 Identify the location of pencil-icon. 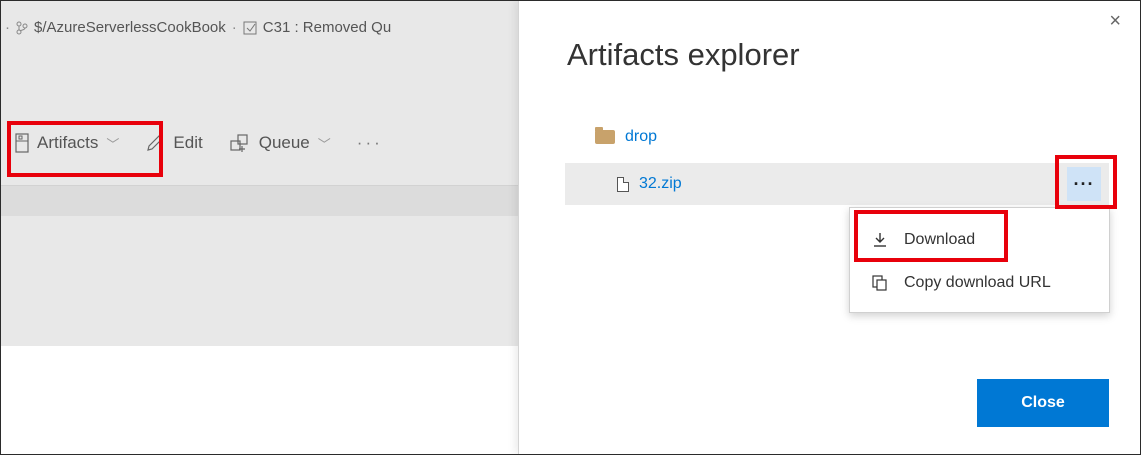
(155, 143).